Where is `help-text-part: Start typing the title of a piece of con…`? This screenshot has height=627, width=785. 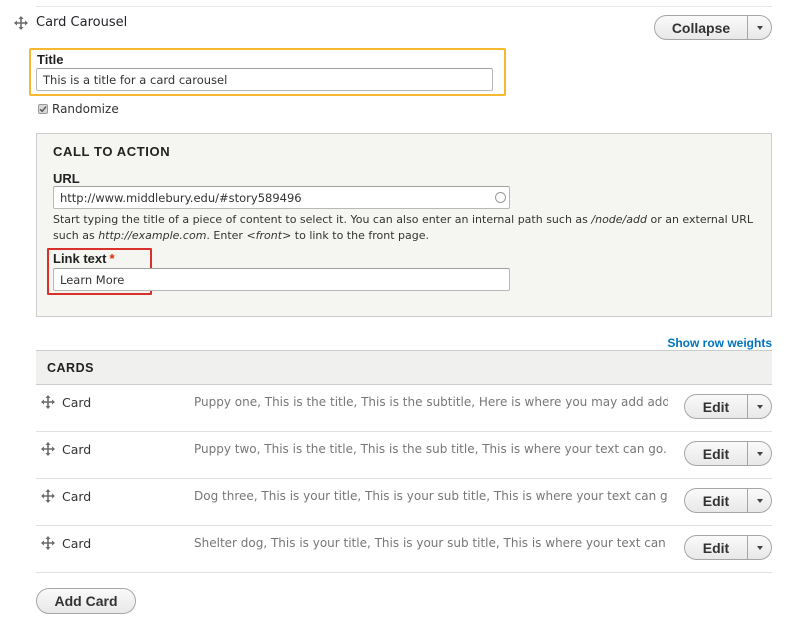
help-text-part: Start typing the title of a piece of con… is located at coordinates (322, 219).